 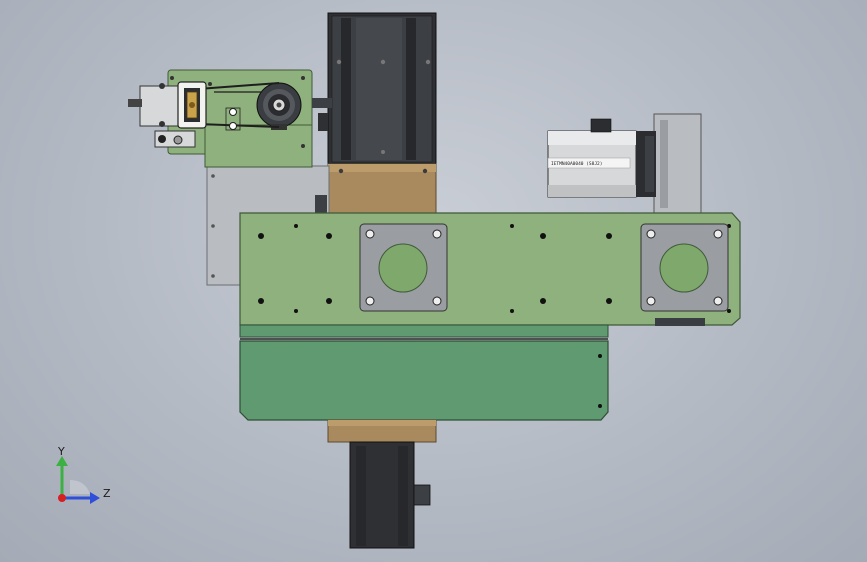 What do you see at coordinates (684, 267) in the screenshot?
I see `bearing-housing-right` at bounding box center [684, 267].